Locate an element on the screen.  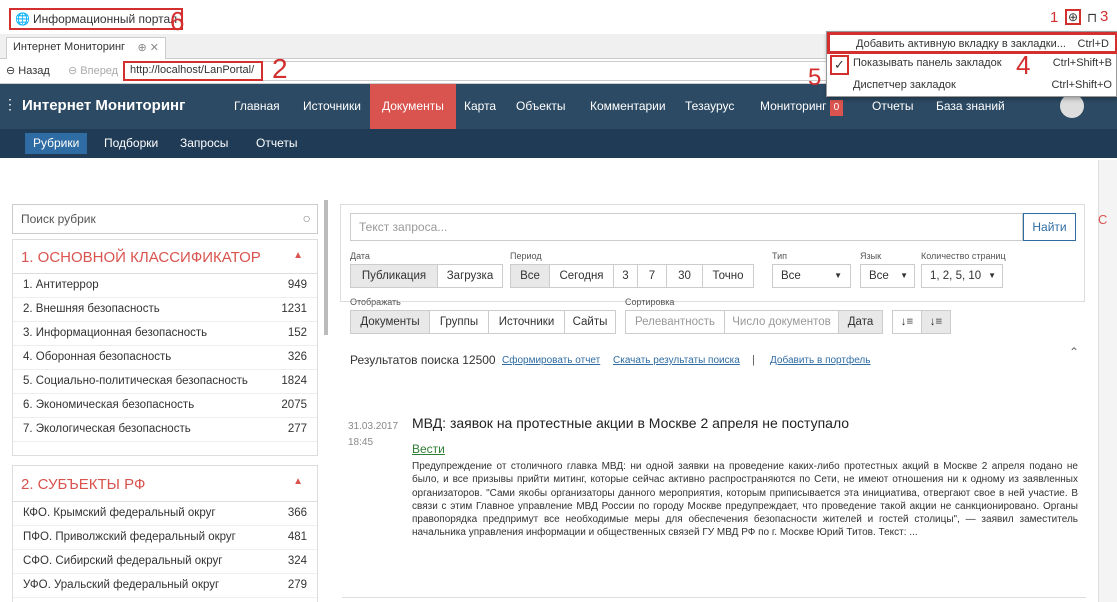
bookmark-menu-icon: ⊓ is located at coordinates (1092, 18).